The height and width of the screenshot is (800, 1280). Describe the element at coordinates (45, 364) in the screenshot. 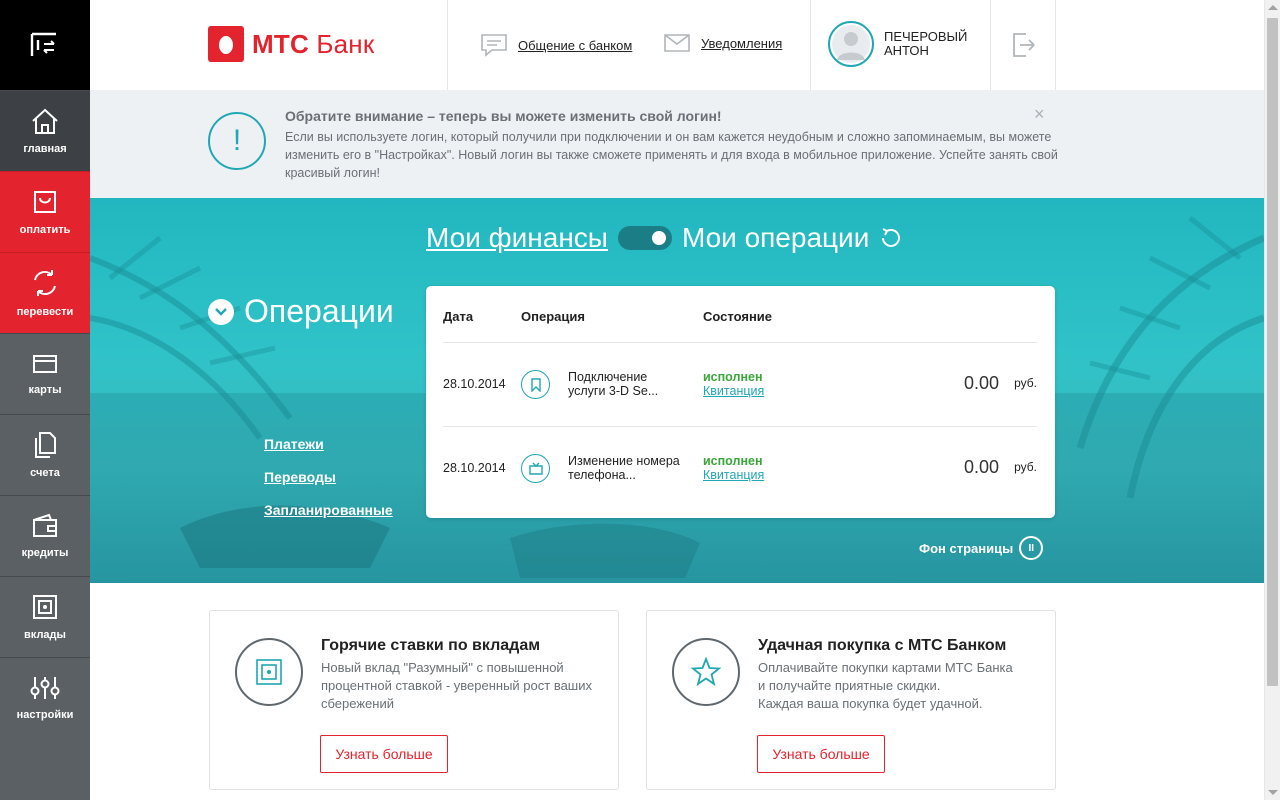

I see `card-icon` at that location.